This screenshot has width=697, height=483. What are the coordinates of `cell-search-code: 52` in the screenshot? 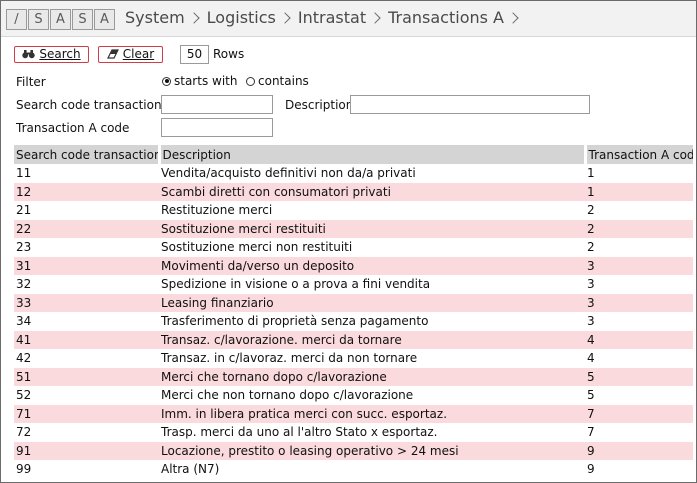 It's located at (24, 395).